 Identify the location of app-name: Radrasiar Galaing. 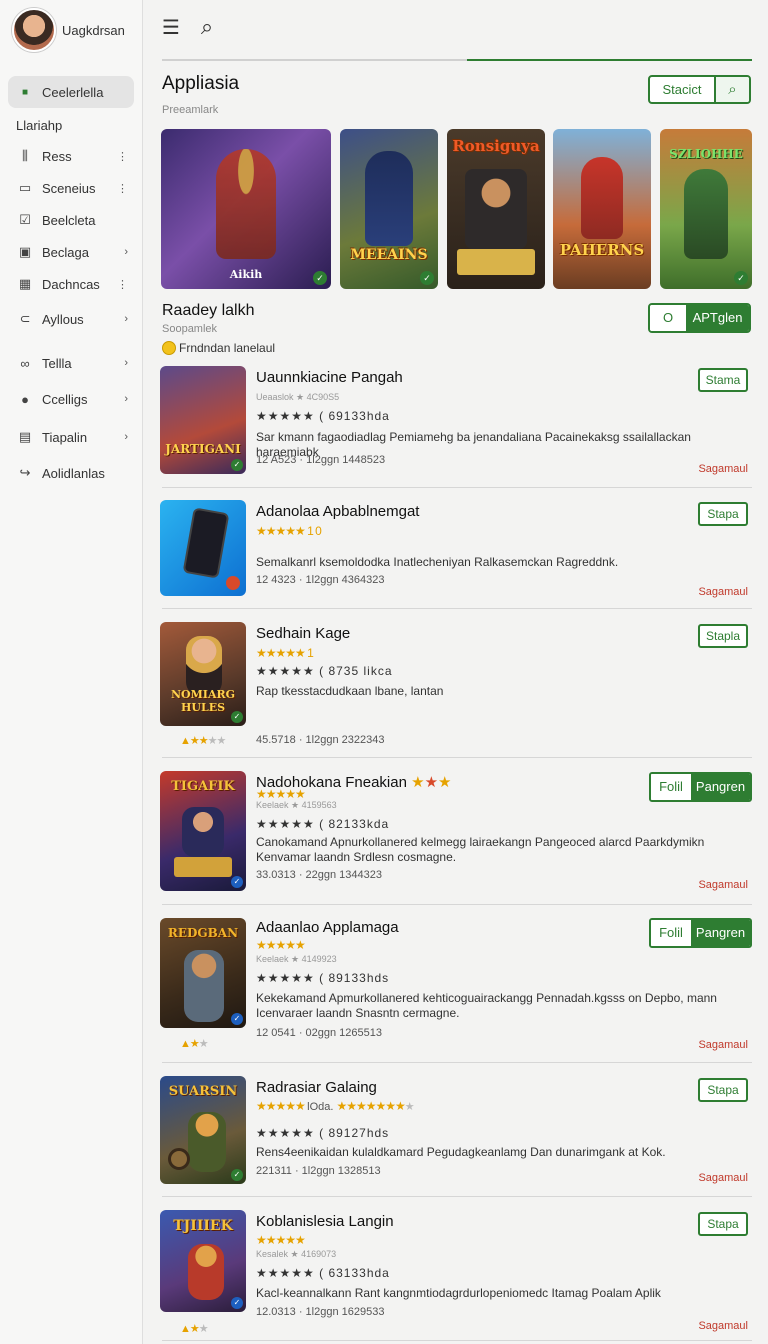
(316, 1087).